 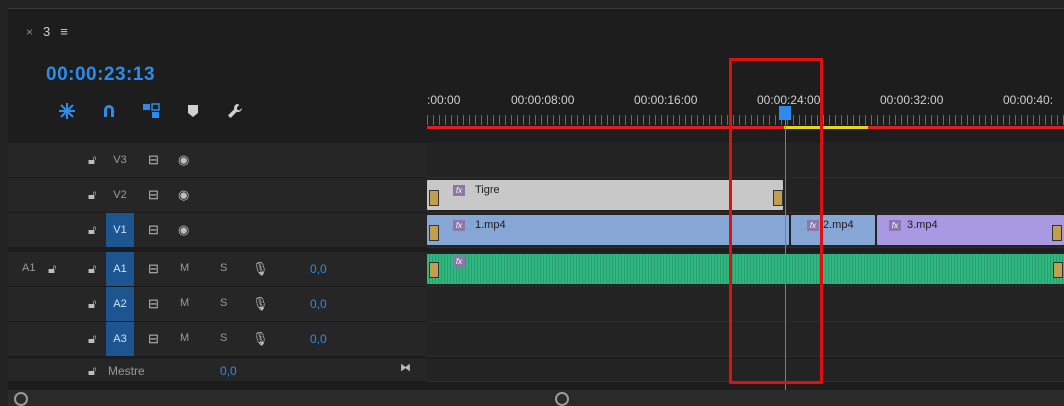 What do you see at coordinates (922, 225) in the screenshot?
I see `clip-name: 3.mp4` at bounding box center [922, 225].